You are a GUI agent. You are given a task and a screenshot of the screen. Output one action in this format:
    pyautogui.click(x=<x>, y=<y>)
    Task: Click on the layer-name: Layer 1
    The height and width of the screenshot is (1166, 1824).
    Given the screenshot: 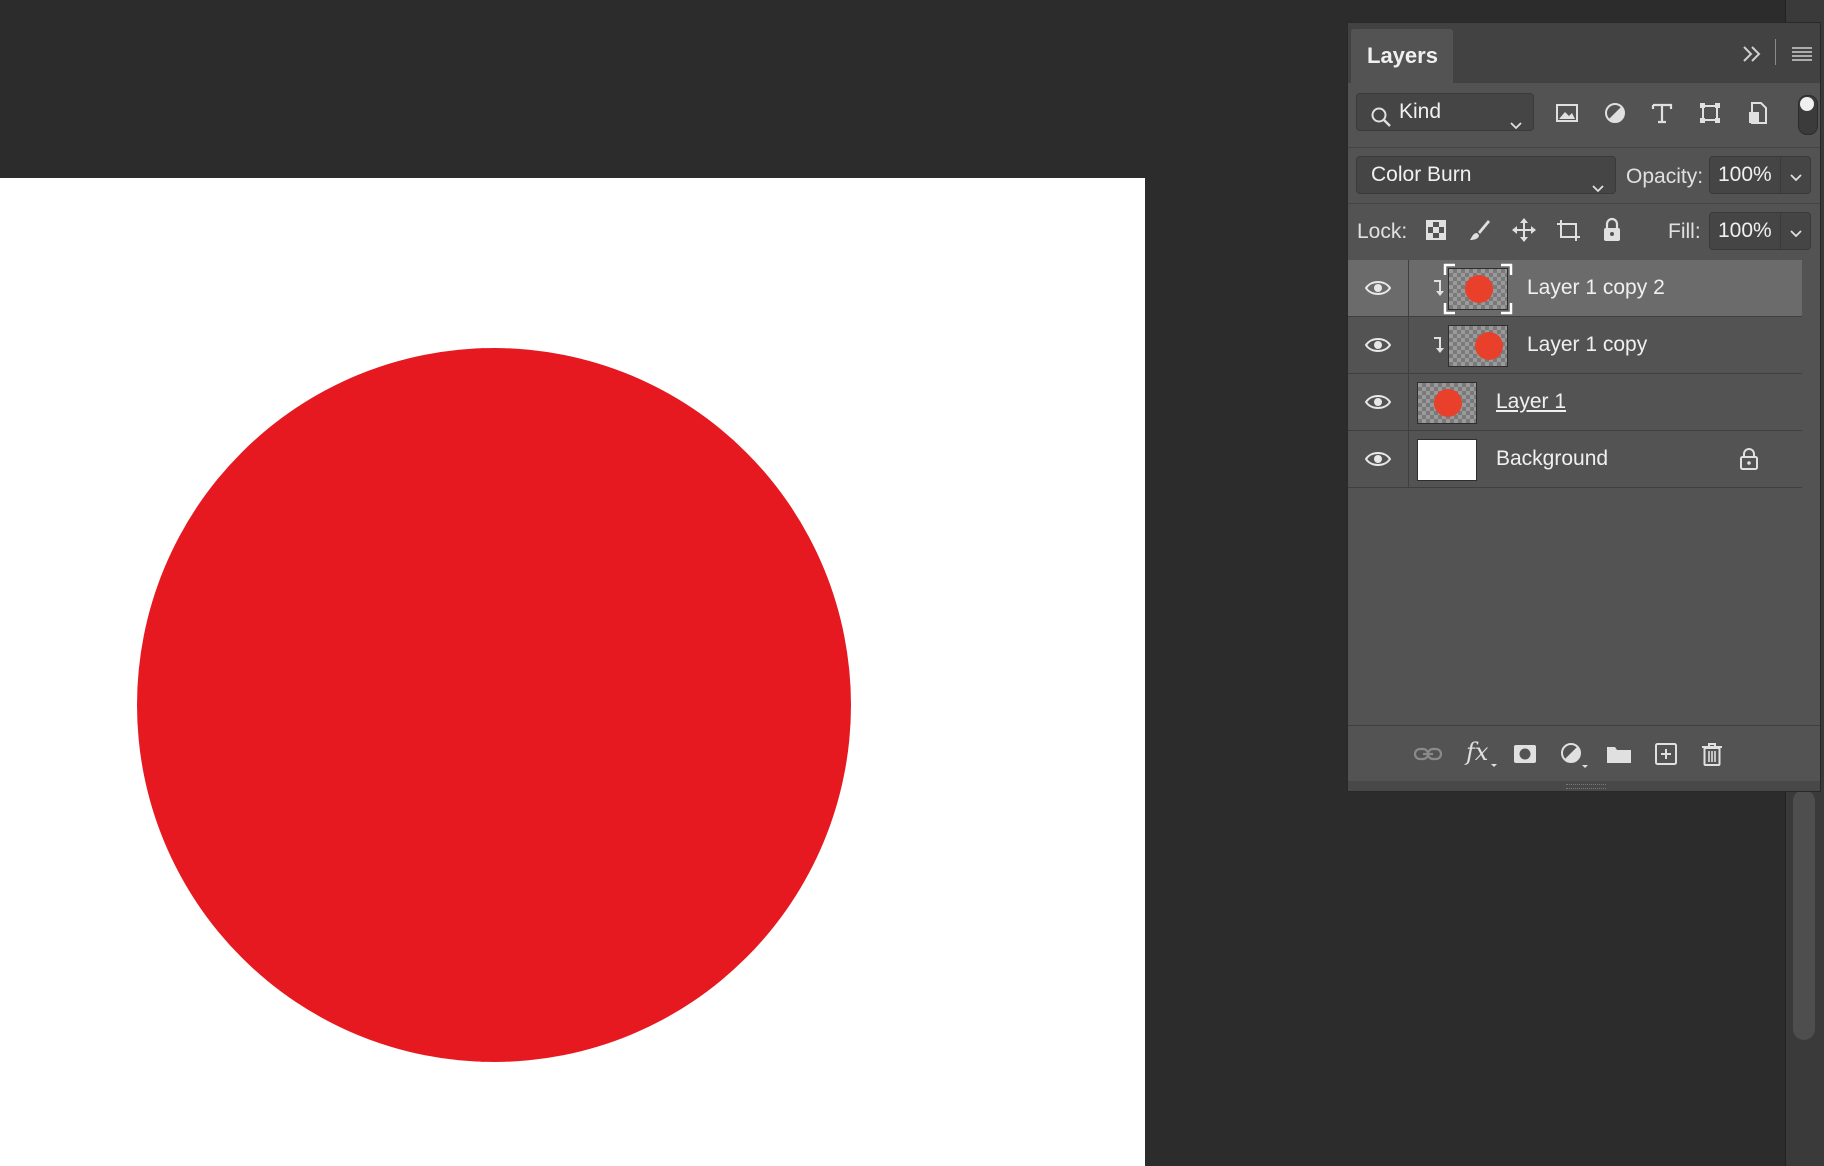 What is the action you would take?
    pyautogui.click(x=1531, y=402)
    